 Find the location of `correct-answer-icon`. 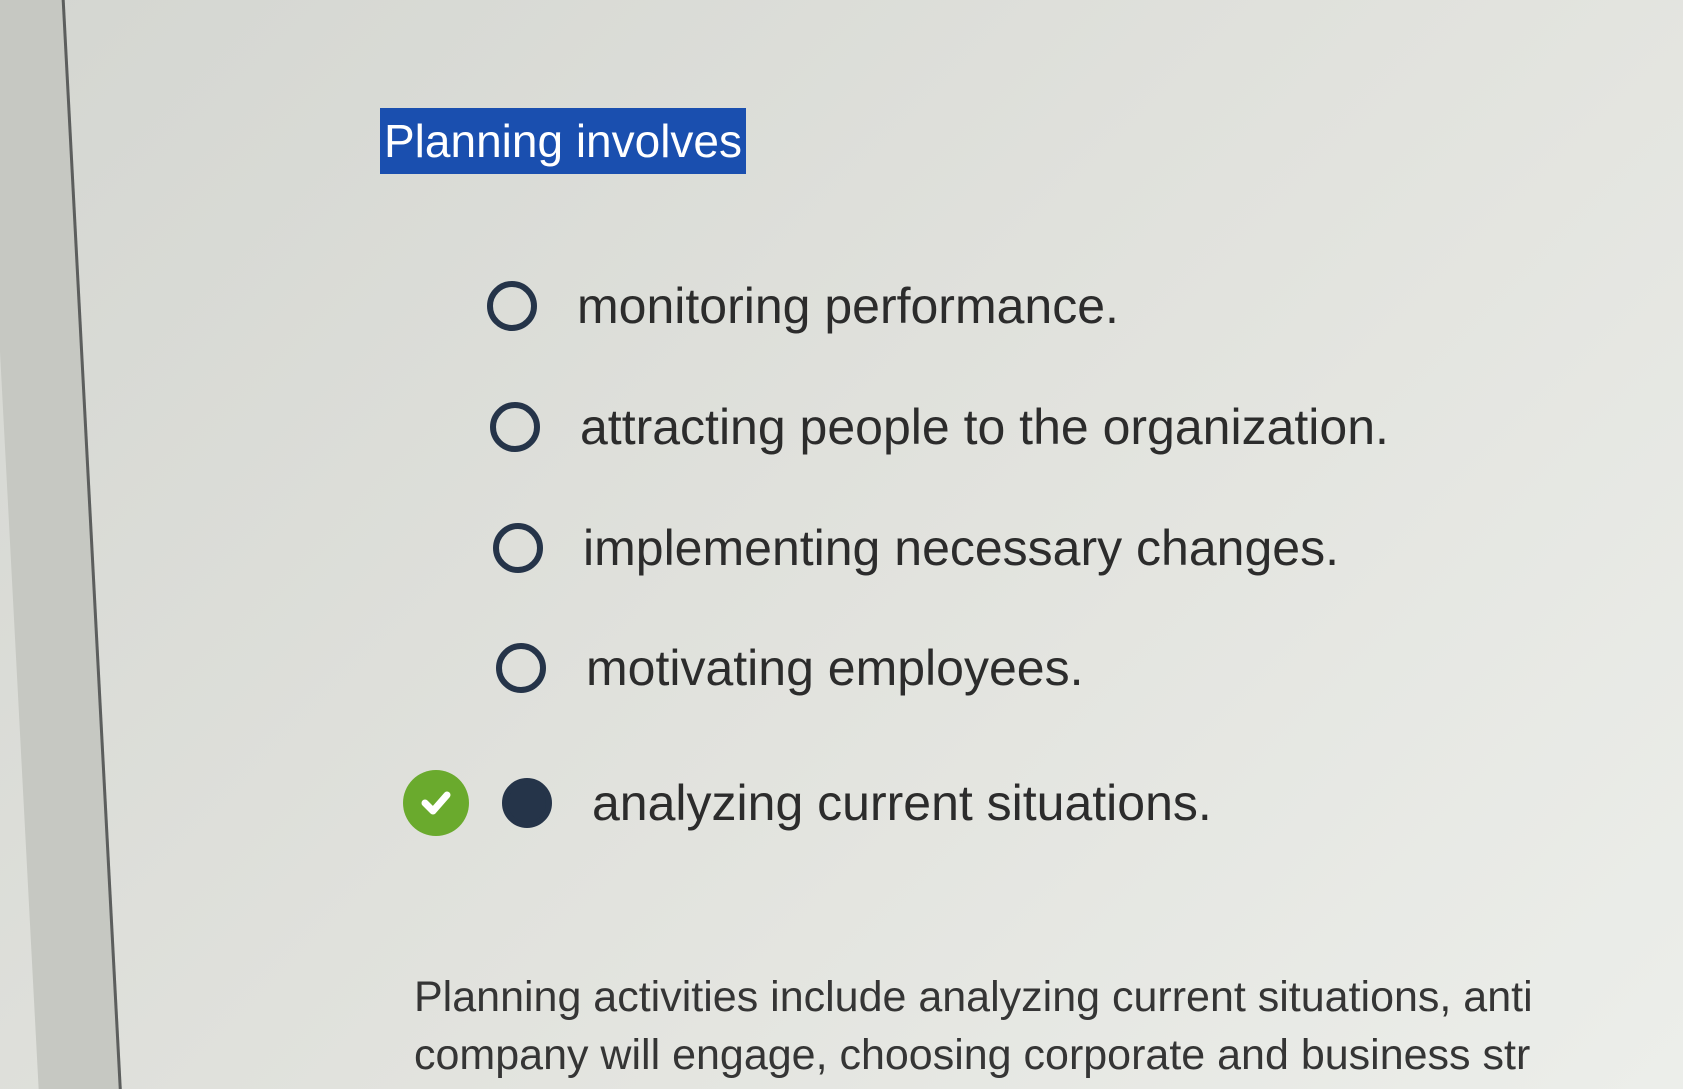

correct-answer-icon is located at coordinates (436, 803).